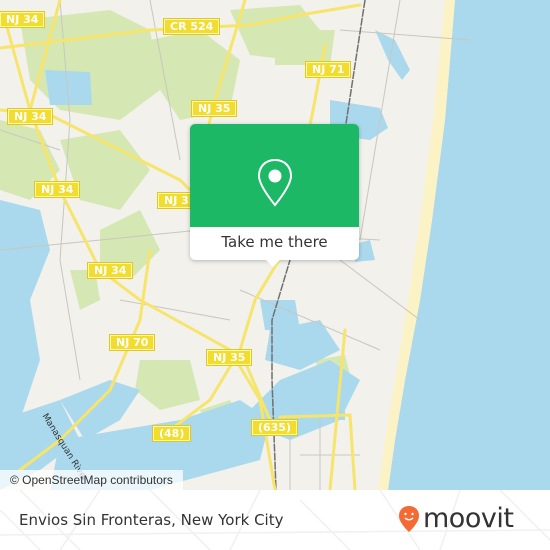 Image resolution: width=550 pixels, height=550 pixels. I want to click on place-title: Envios Sin Fronteras, New York City, so click(151, 520).